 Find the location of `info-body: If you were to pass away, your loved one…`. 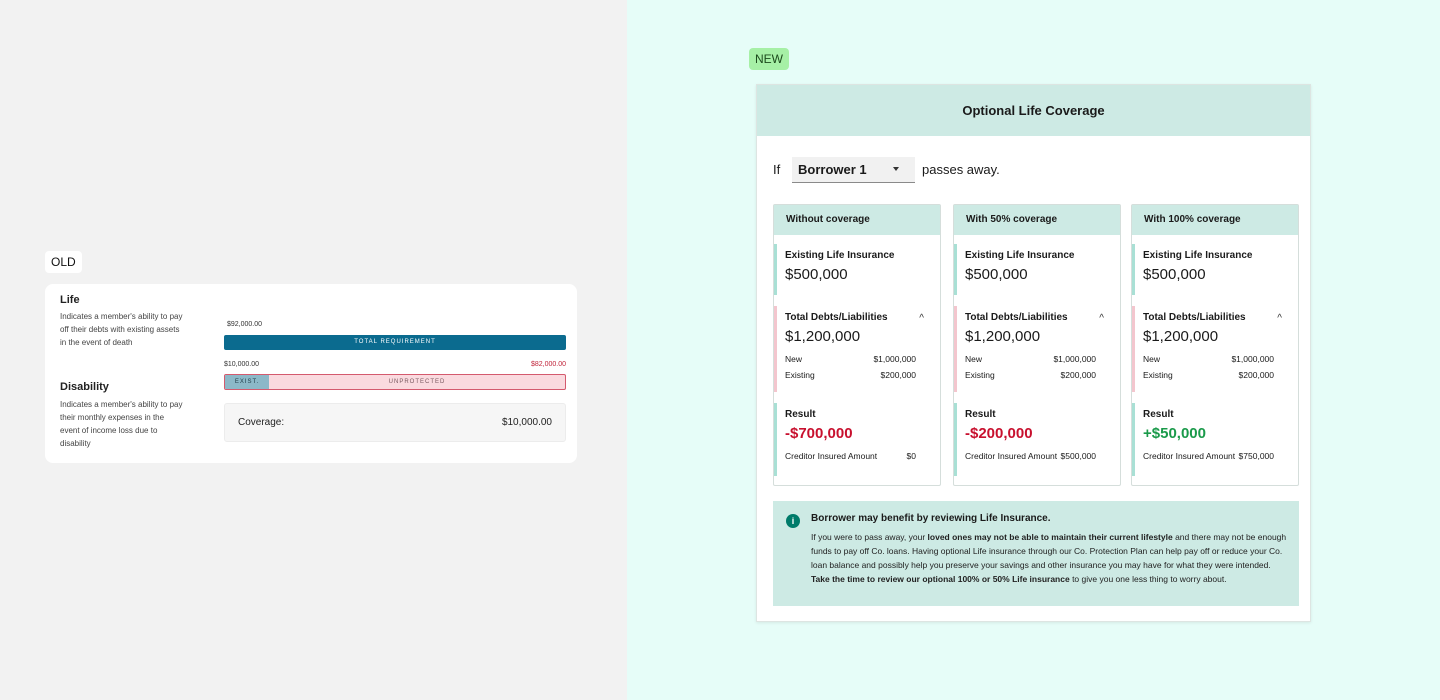

info-body: If you were to pass away, your loved one… is located at coordinates (1049, 558).